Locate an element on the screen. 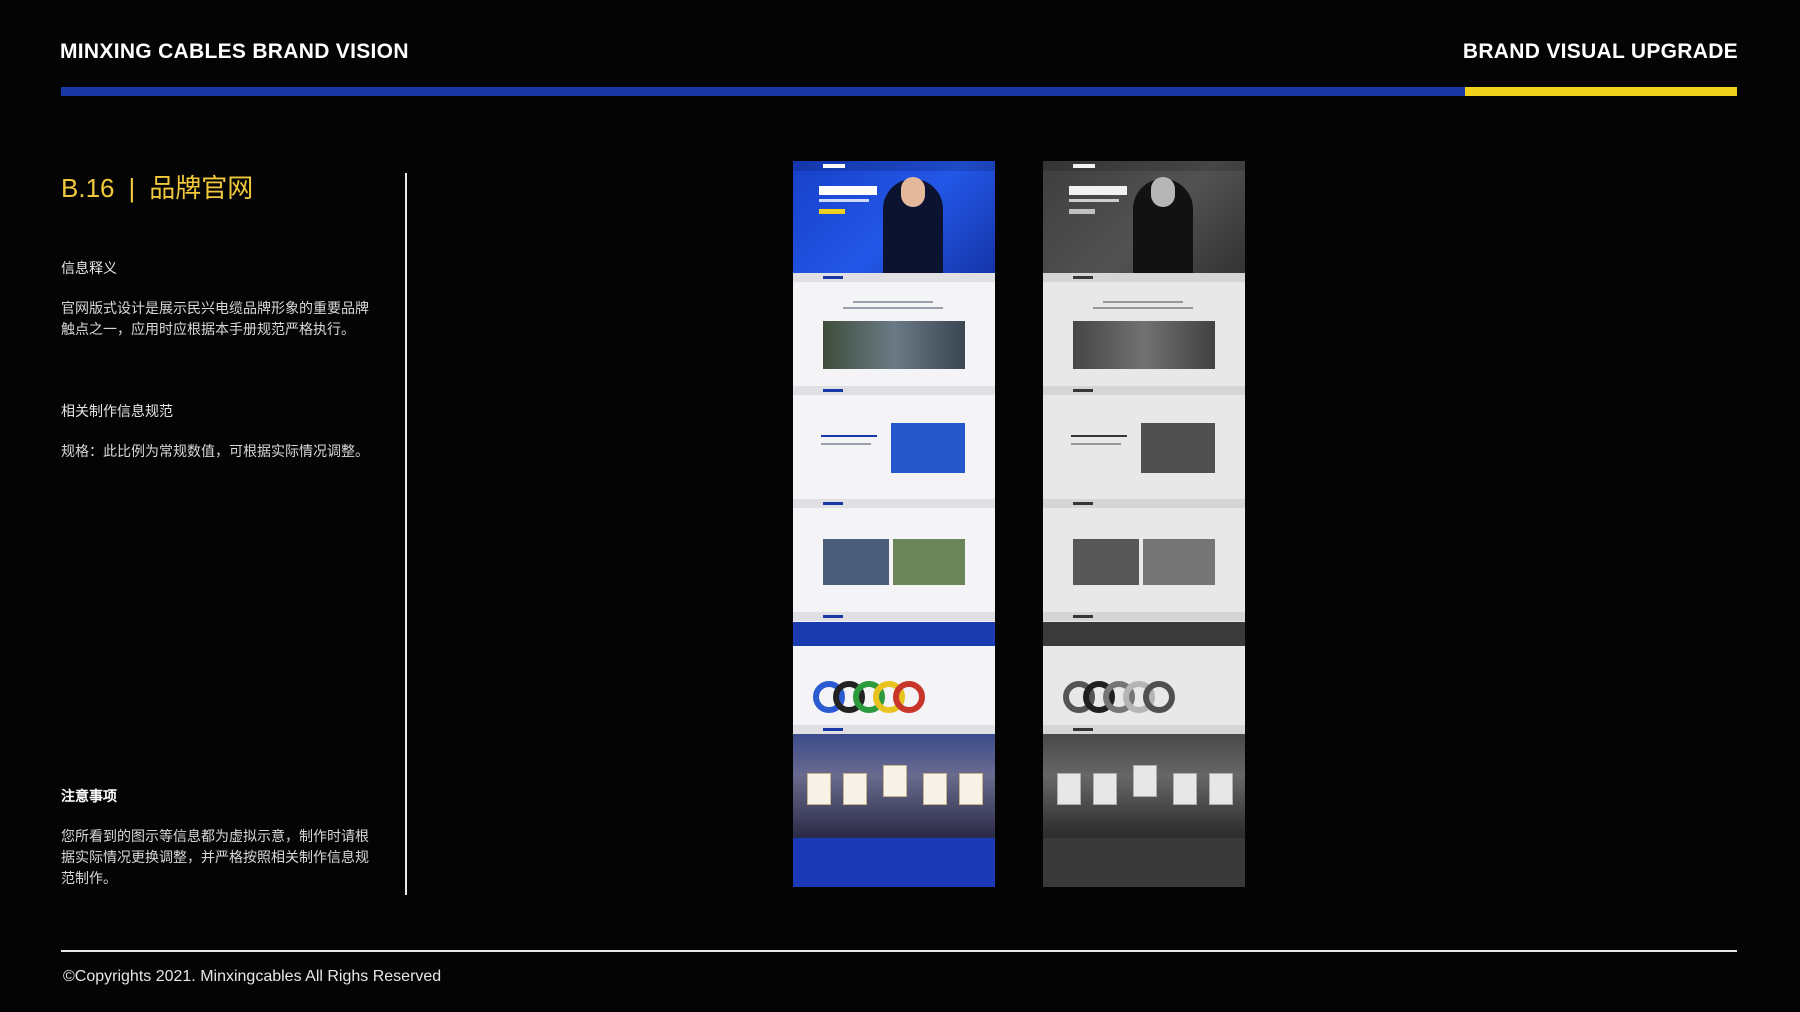  header-rule-yellow is located at coordinates (1601, 91).